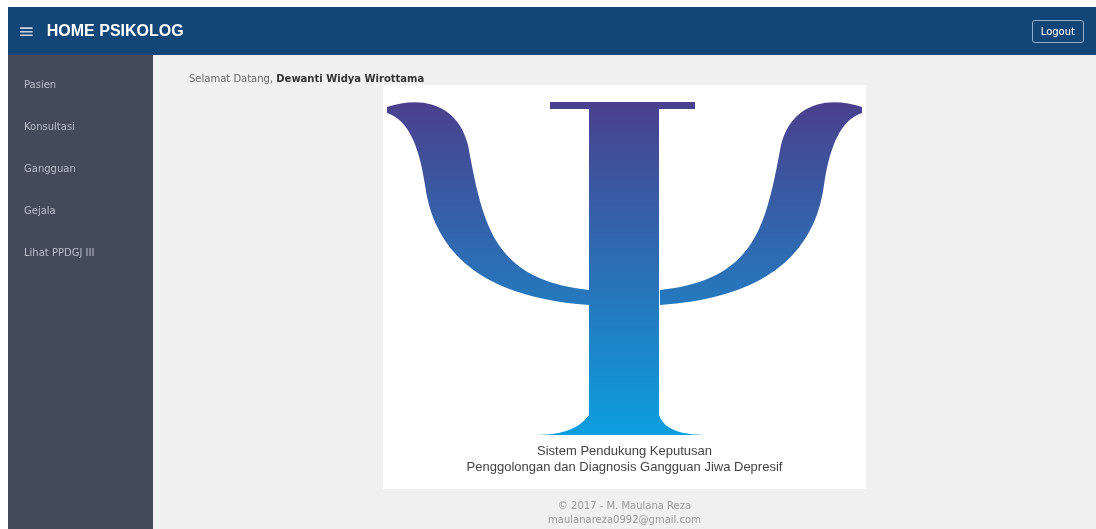  What do you see at coordinates (115, 31) in the screenshot?
I see `app-title: HOME PSIKOLOG` at bounding box center [115, 31].